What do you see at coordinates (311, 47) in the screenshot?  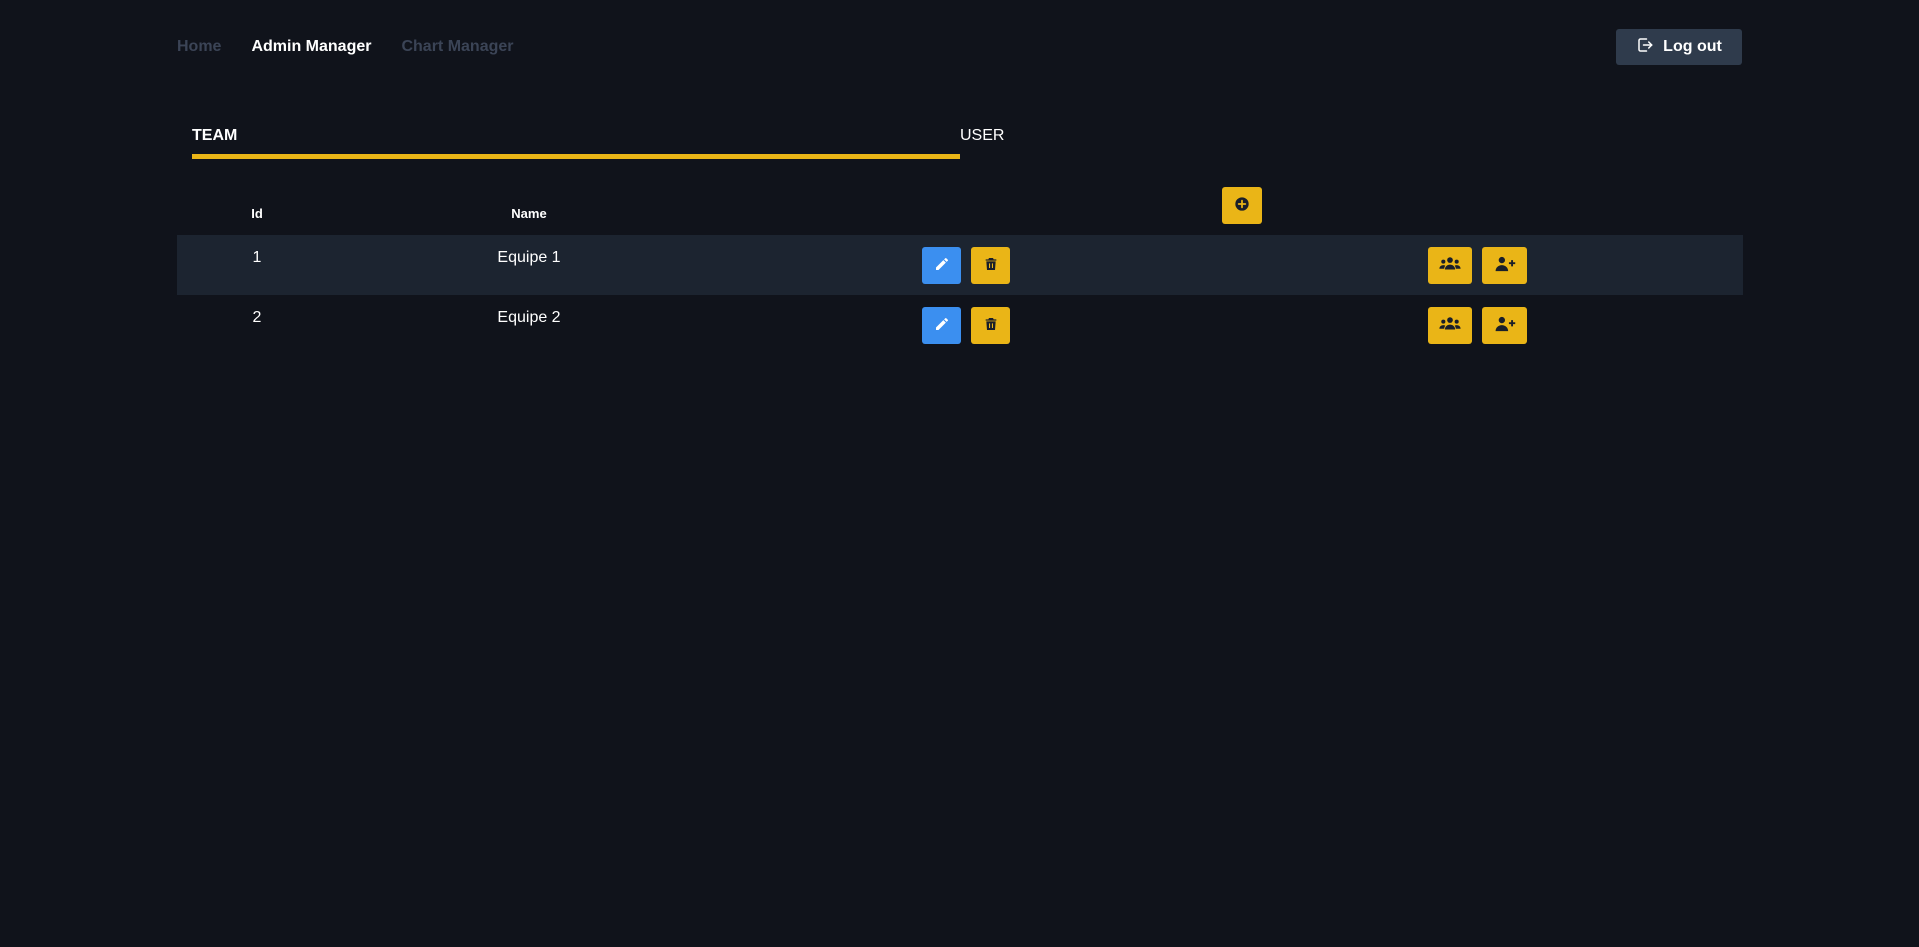 I see `nav-link-admin-manager: Admin Manager` at bounding box center [311, 47].